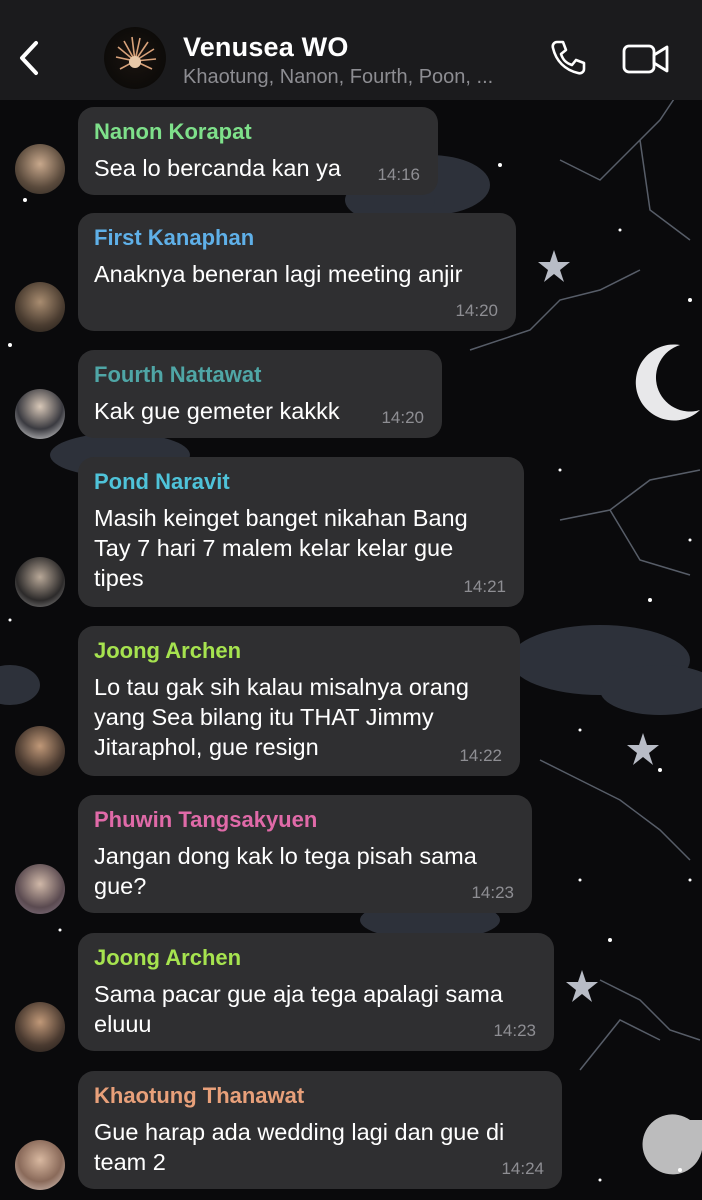 The image size is (702, 1200). I want to click on sender-name: First Kanaphan, so click(297, 238).